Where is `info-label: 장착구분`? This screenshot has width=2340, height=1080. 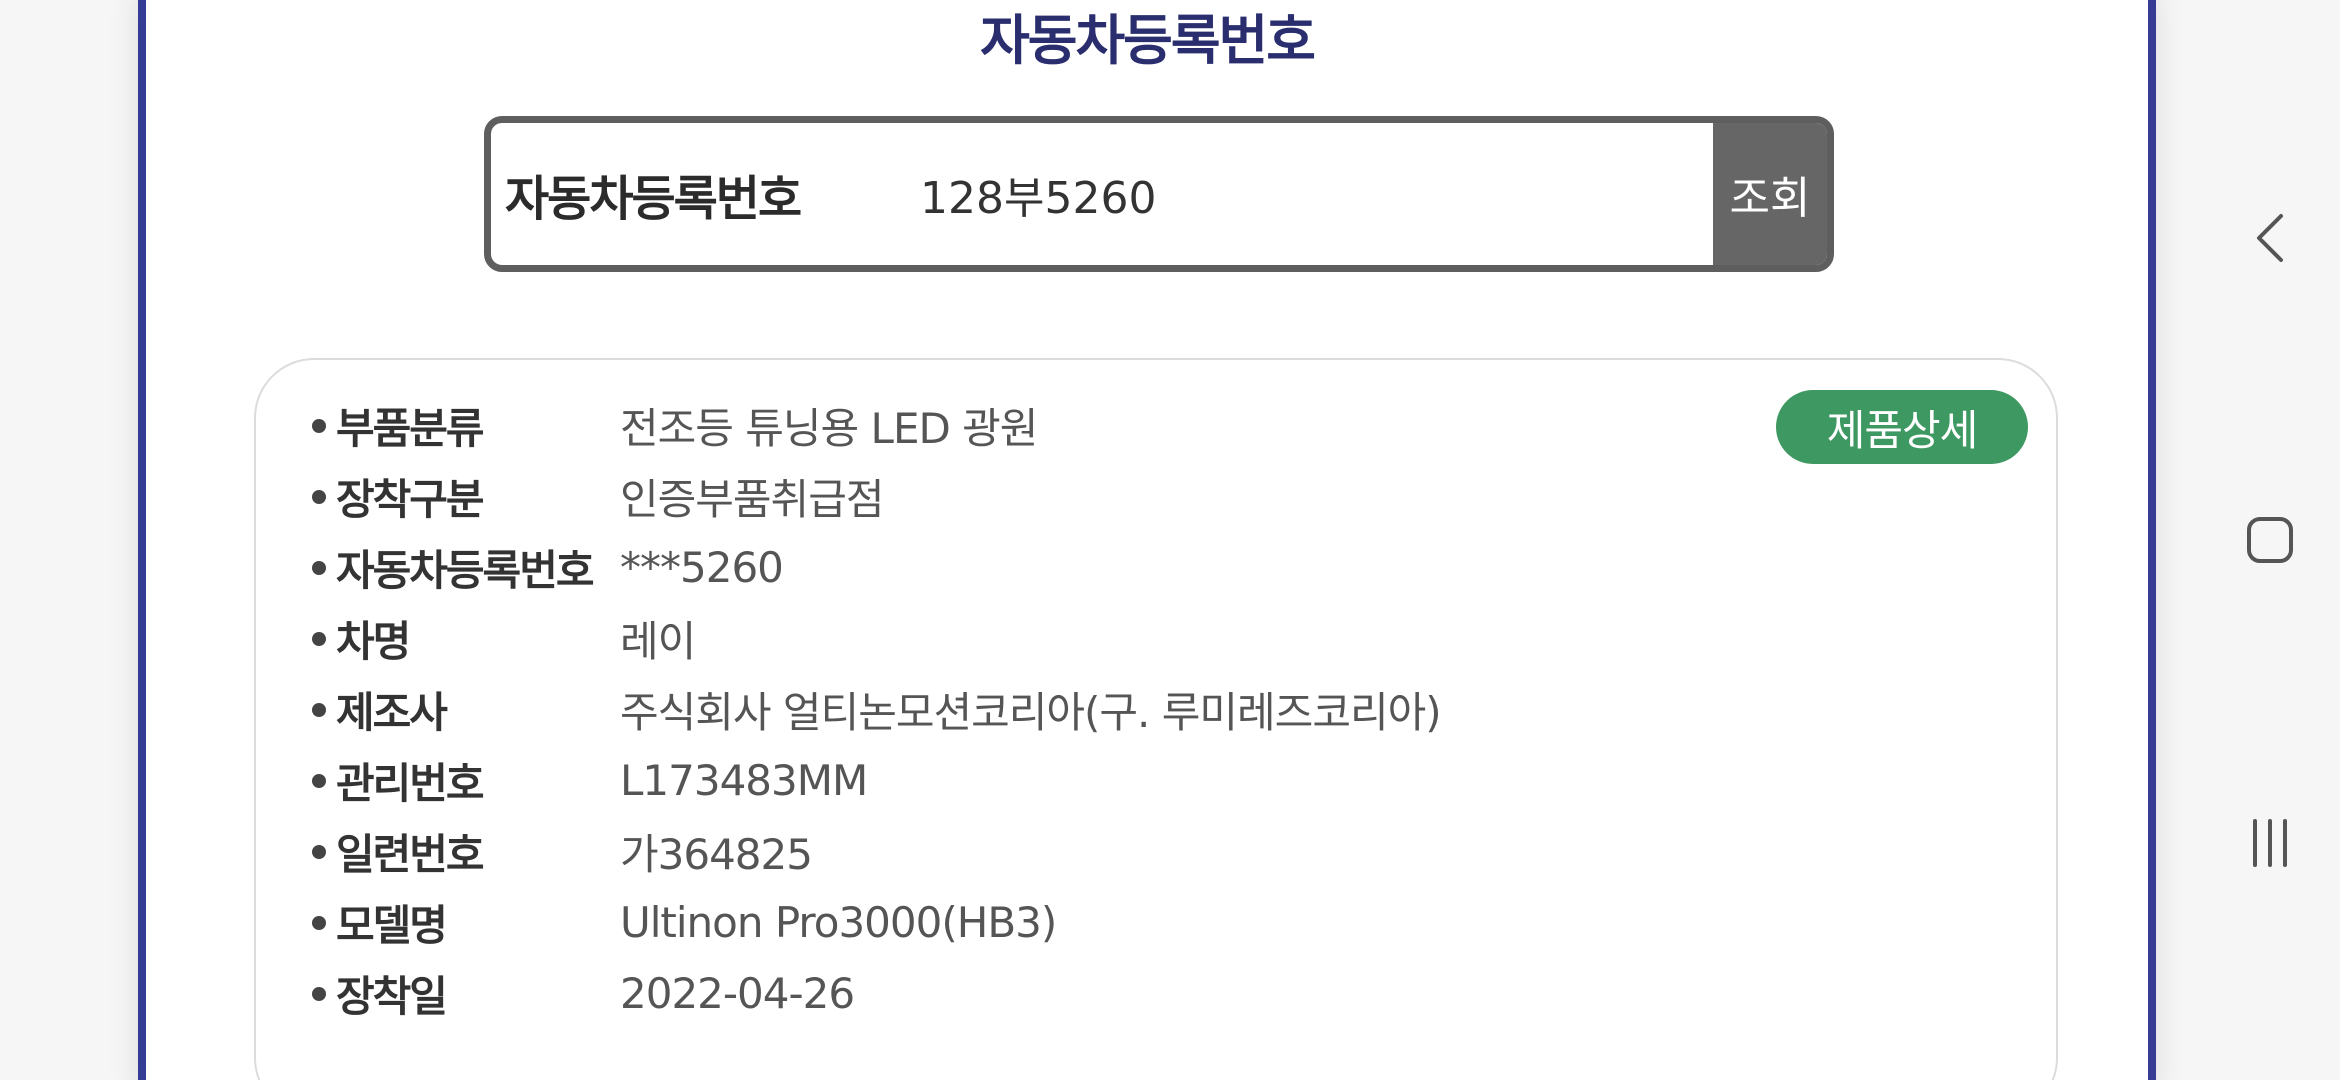 info-label: 장착구분 is located at coordinates (410, 499).